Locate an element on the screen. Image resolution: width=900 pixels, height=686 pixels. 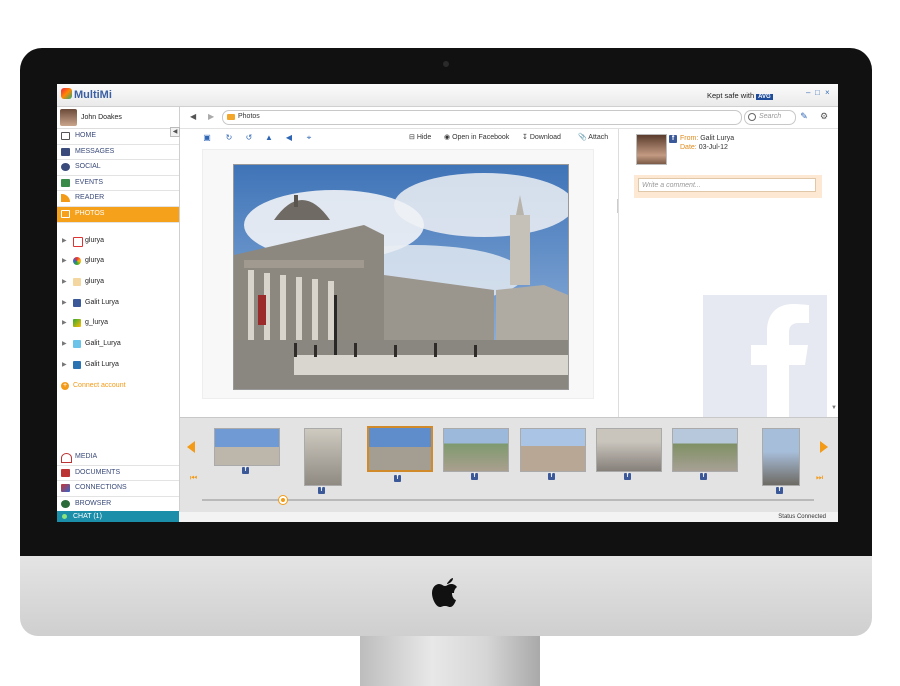
account-gmail-2: ▶ g_lurya is located at coordinates (118, 323).